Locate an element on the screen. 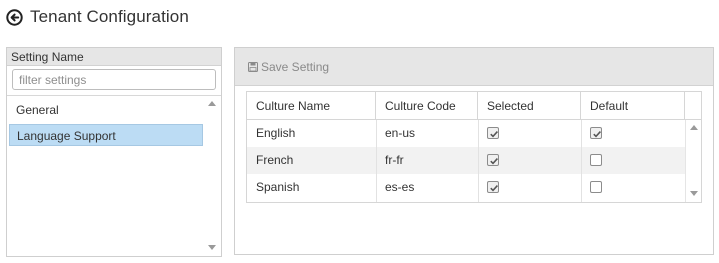 Image resolution: width=719 pixels, height=263 pixels. page-title: Tenant Configuration is located at coordinates (109, 16).